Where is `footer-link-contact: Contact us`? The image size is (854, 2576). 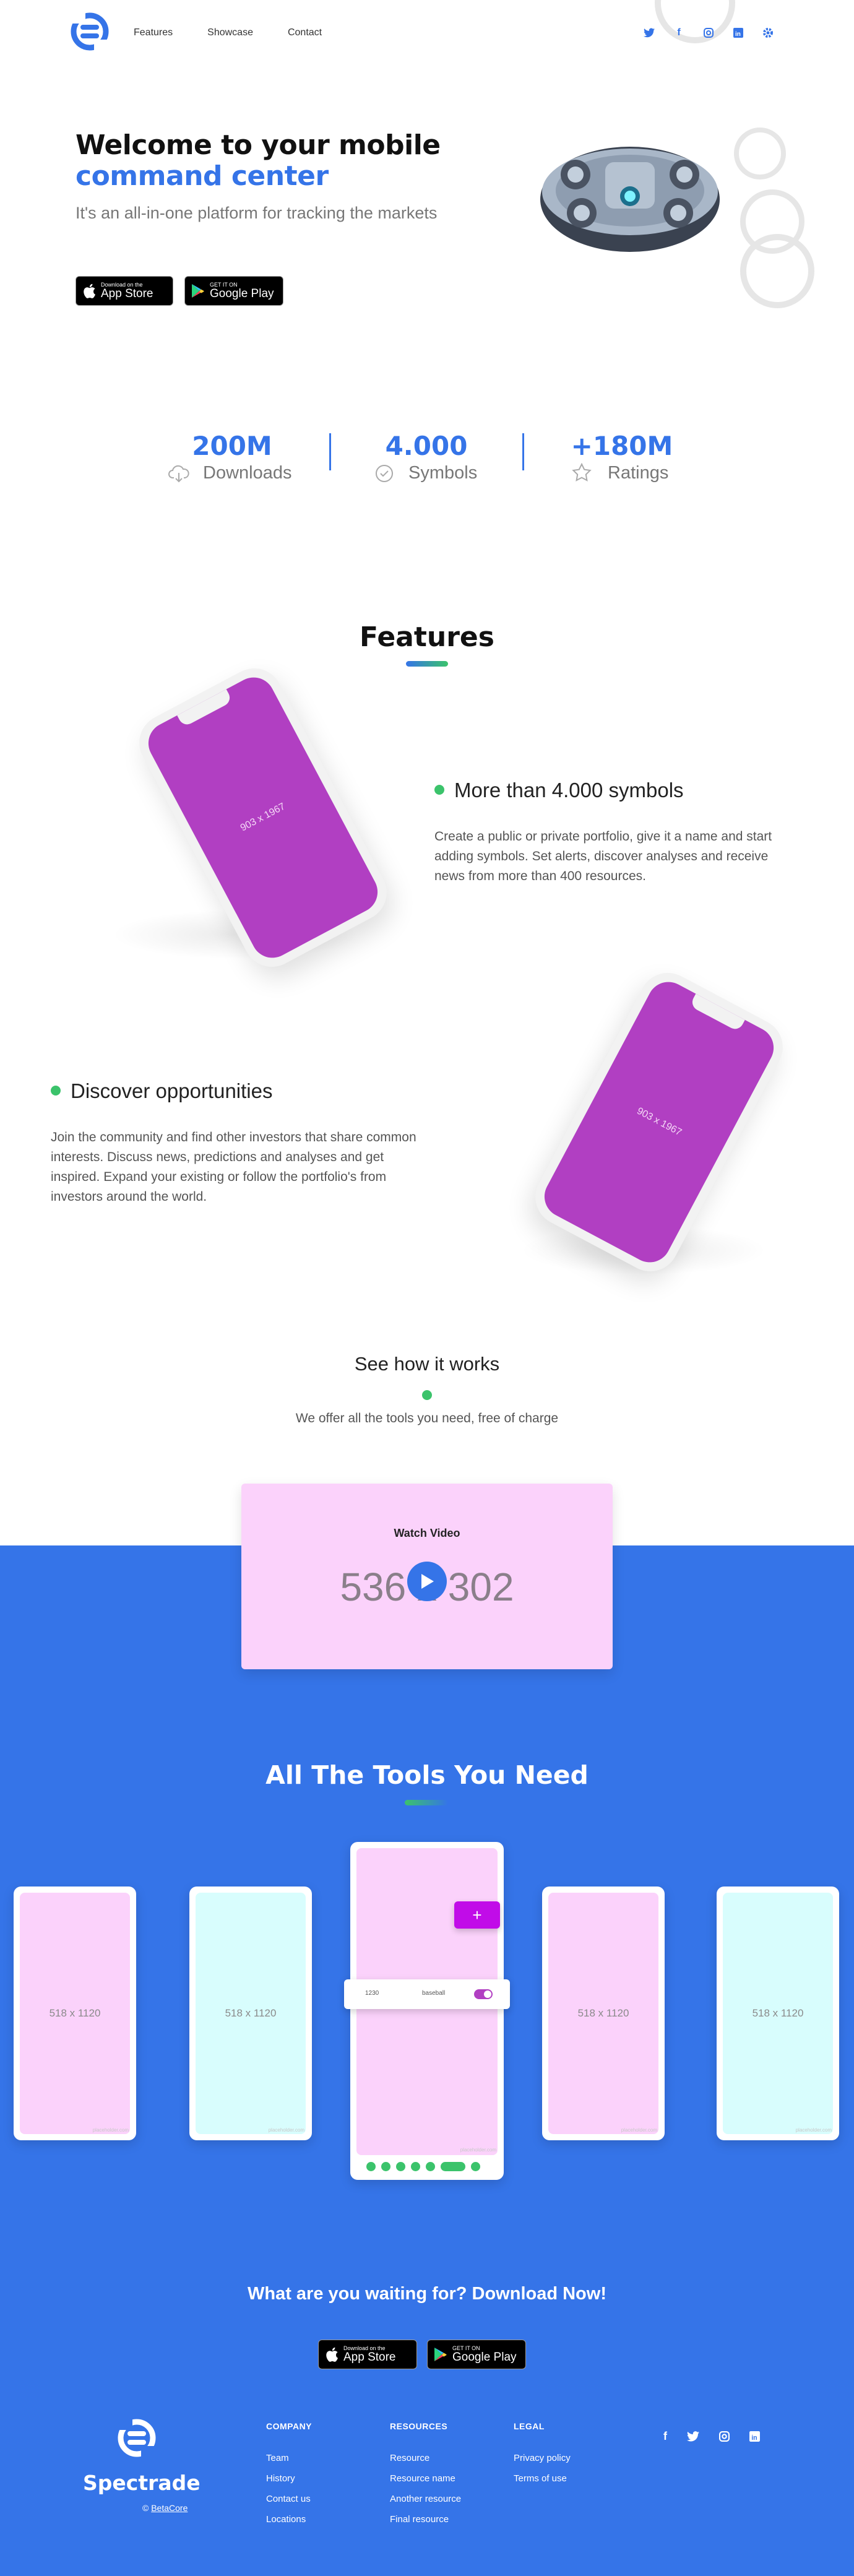 footer-link-contact: Contact us is located at coordinates (288, 2499).